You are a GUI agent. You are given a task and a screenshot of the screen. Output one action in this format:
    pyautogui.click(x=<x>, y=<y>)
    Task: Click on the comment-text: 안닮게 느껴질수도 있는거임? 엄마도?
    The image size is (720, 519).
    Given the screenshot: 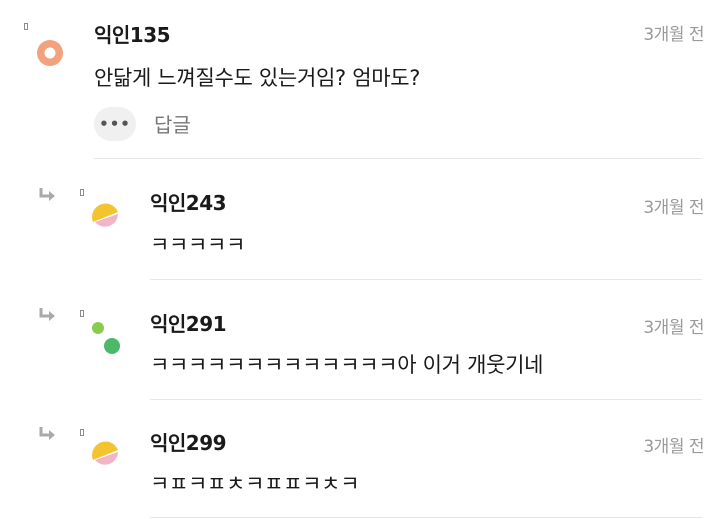 What is the action you would take?
    pyautogui.click(x=257, y=78)
    